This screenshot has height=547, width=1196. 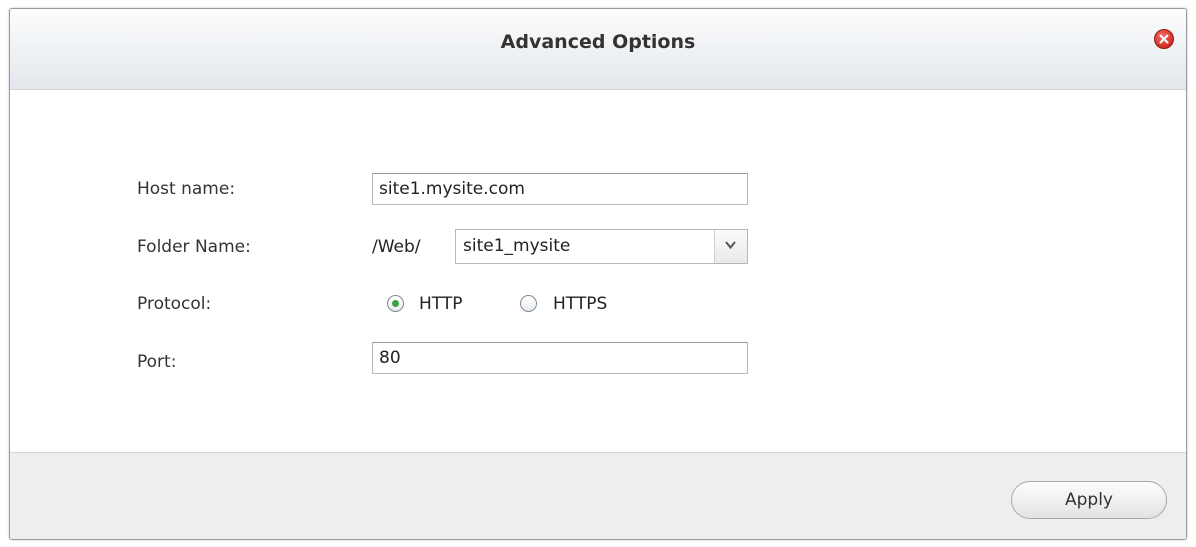 What do you see at coordinates (598, 42) in the screenshot?
I see `dialog-title: Advanced Options` at bounding box center [598, 42].